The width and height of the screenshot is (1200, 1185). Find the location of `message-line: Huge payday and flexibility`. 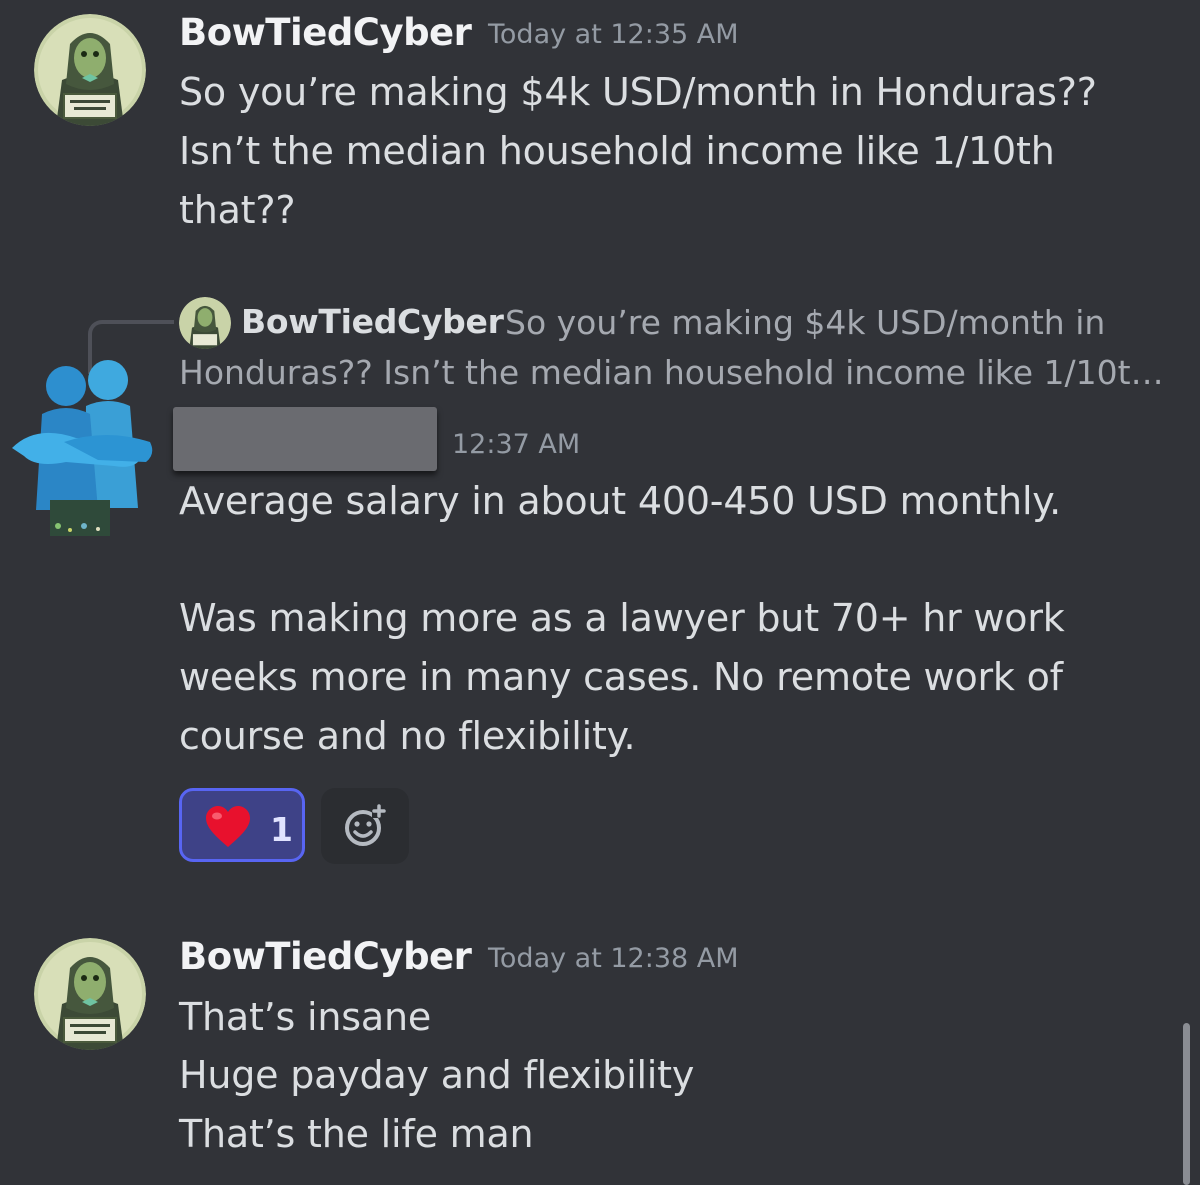

message-line: Huge payday and flexibility is located at coordinates (437, 1075).